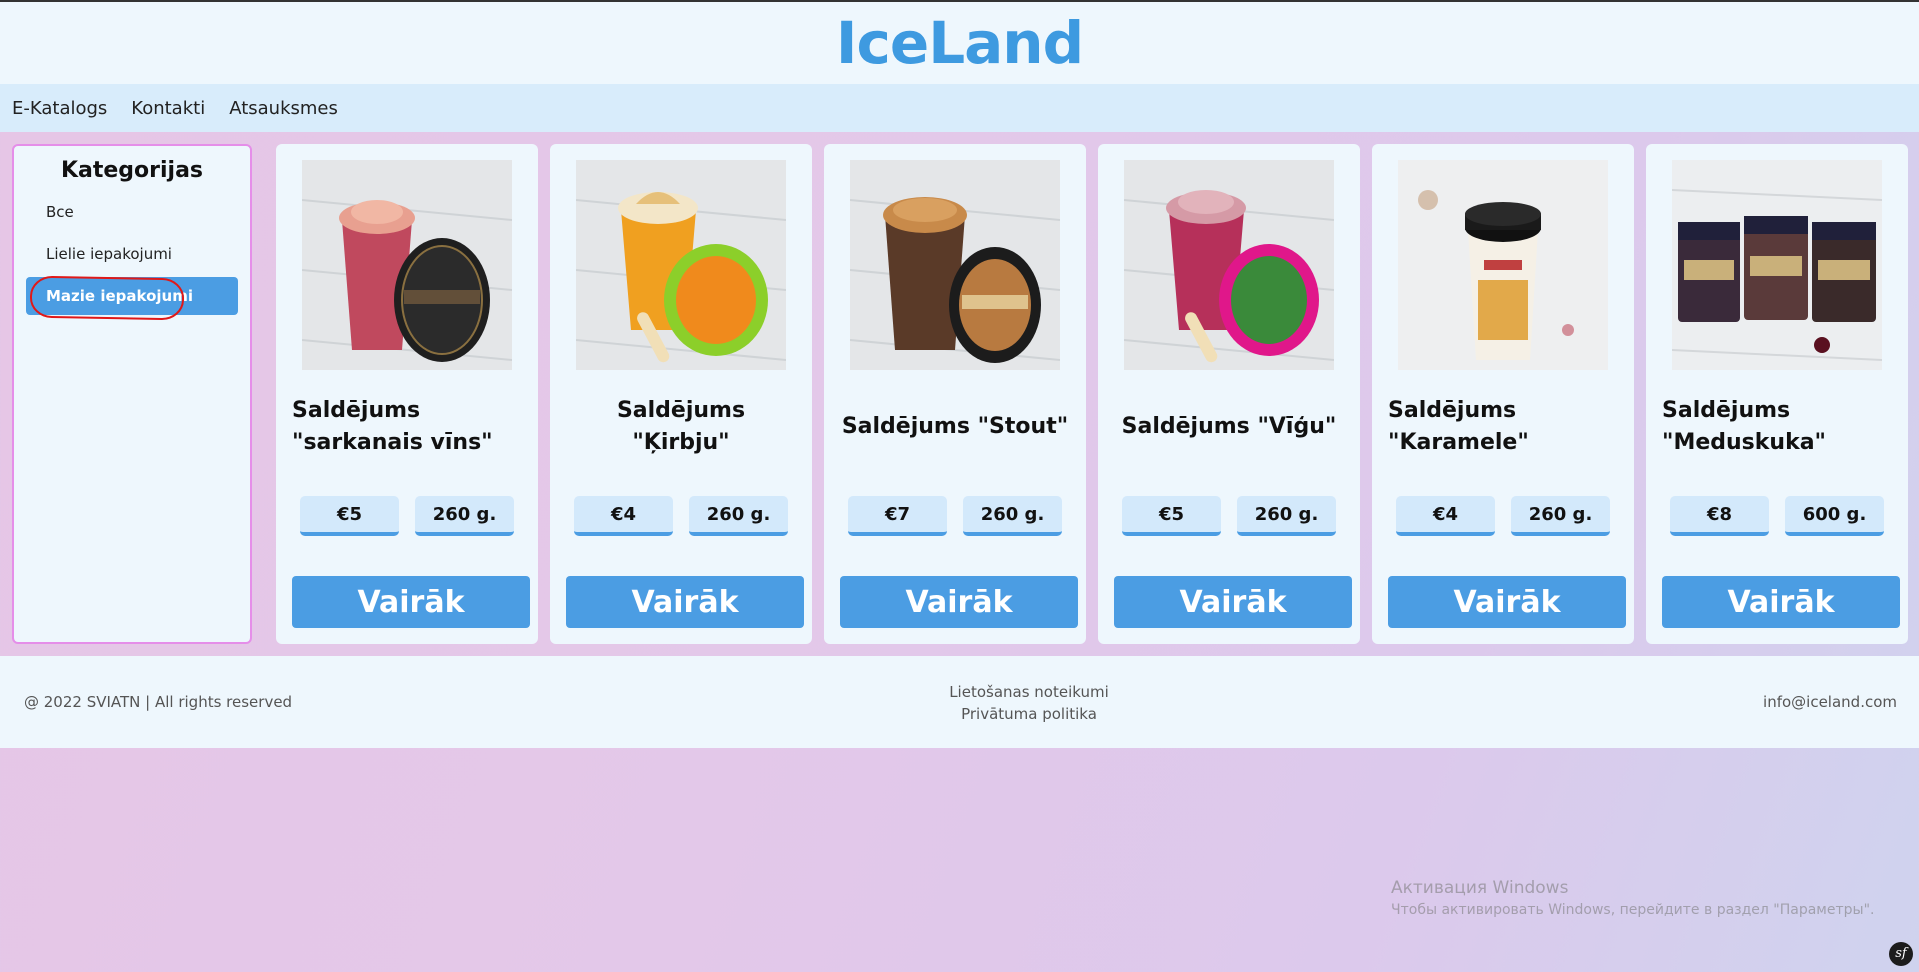 The height and width of the screenshot is (972, 1919). Describe the element at coordinates (168, 108) in the screenshot. I see `nav-link-contacts: Kontakti` at that location.